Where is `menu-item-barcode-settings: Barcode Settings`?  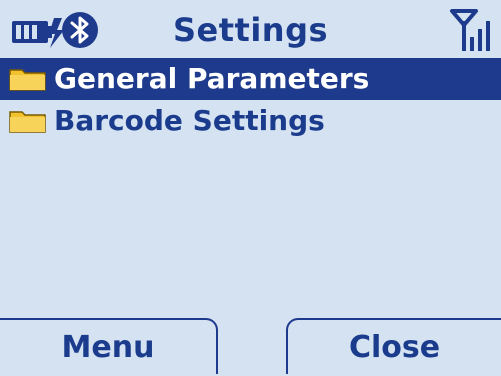 menu-item-barcode-settings: Barcode Settings is located at coordinates (250, 121).